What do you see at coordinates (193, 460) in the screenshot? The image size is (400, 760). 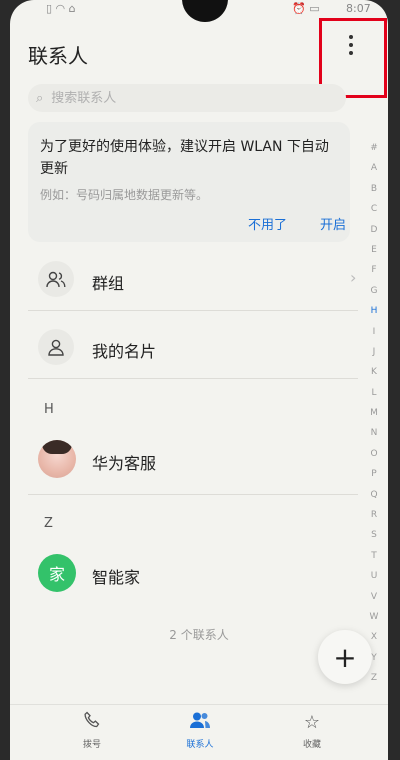 I see `contact-item: 华为客服` at bounding box center [193, 460].